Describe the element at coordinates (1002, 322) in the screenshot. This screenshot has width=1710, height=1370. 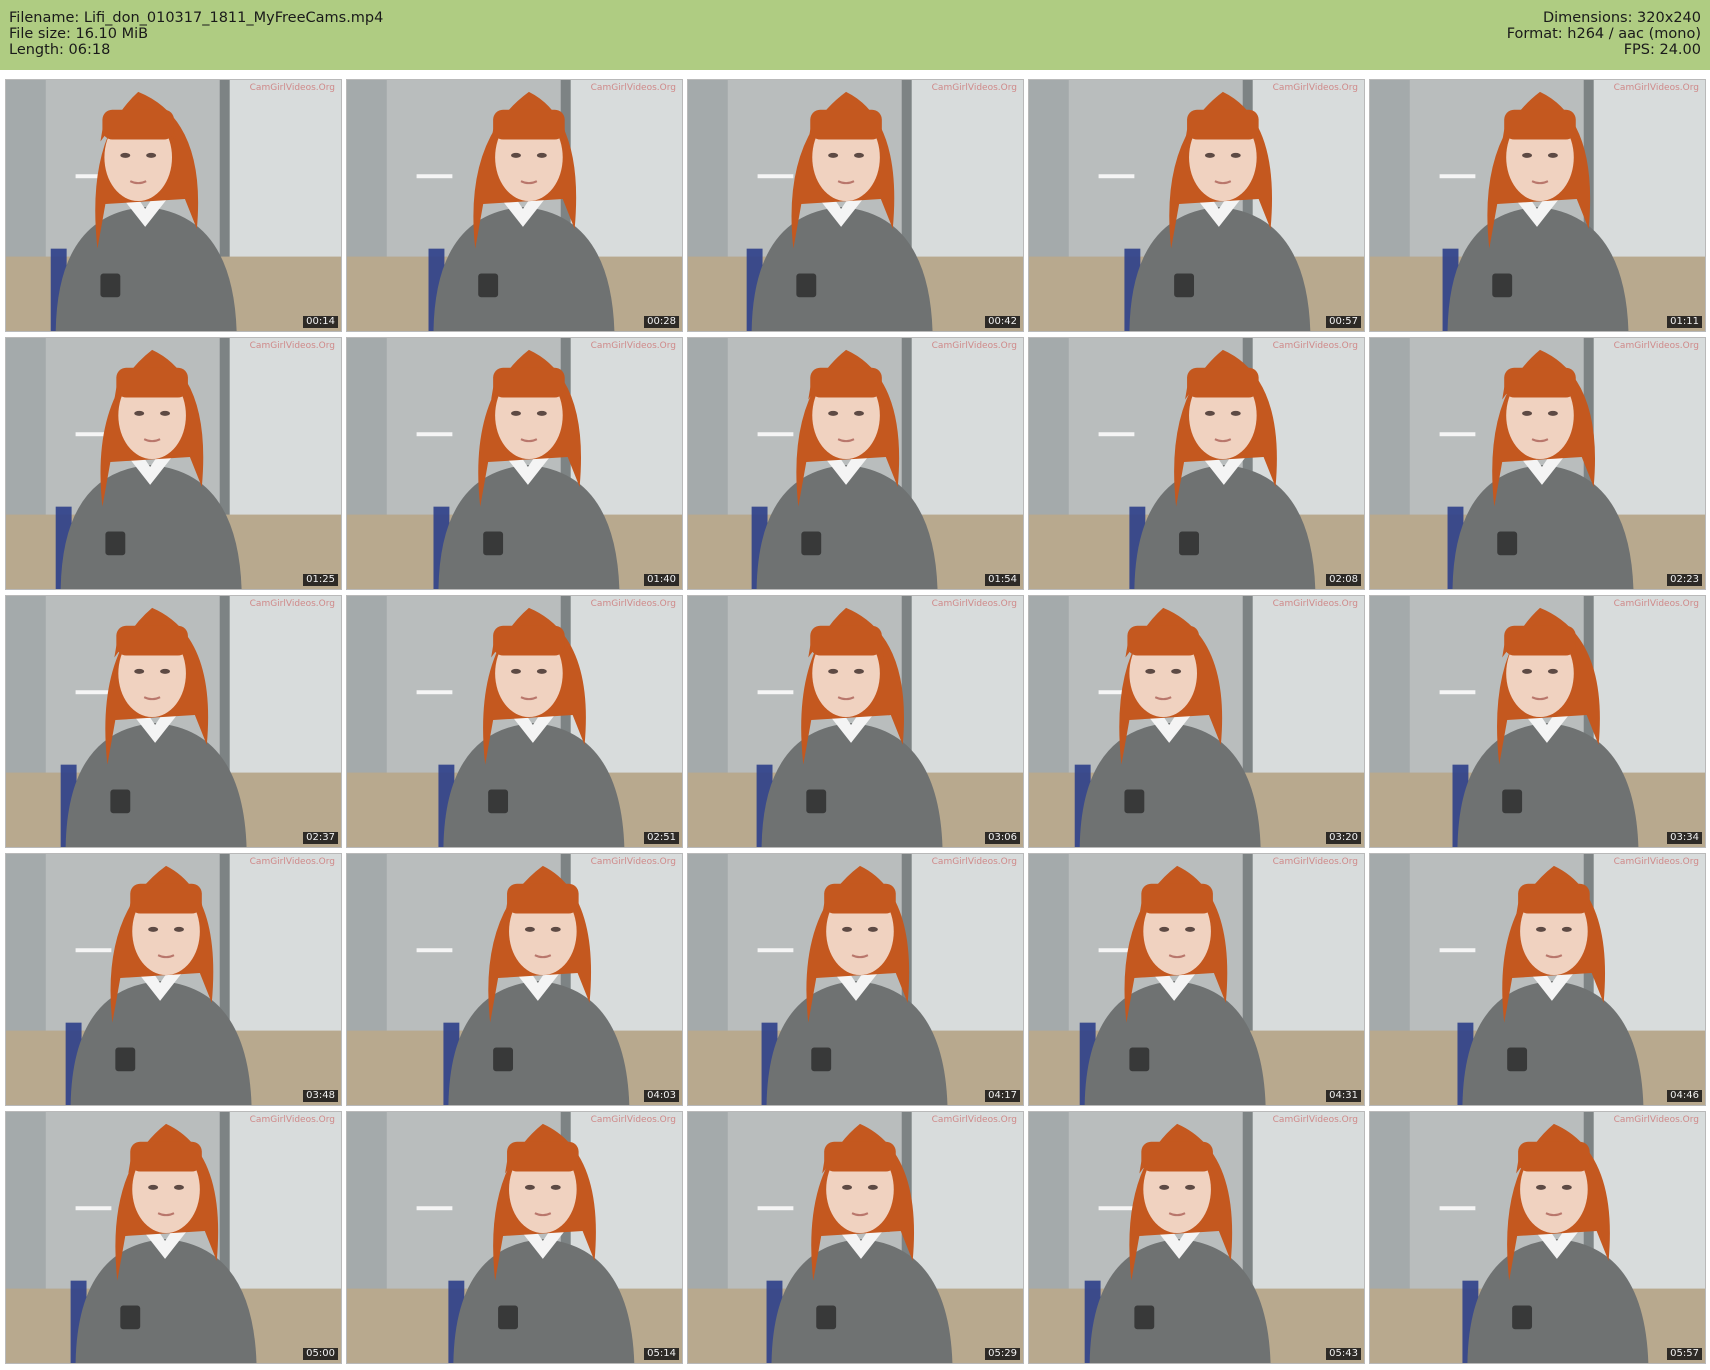
I see `timestamp-label: 00:42` at that location.